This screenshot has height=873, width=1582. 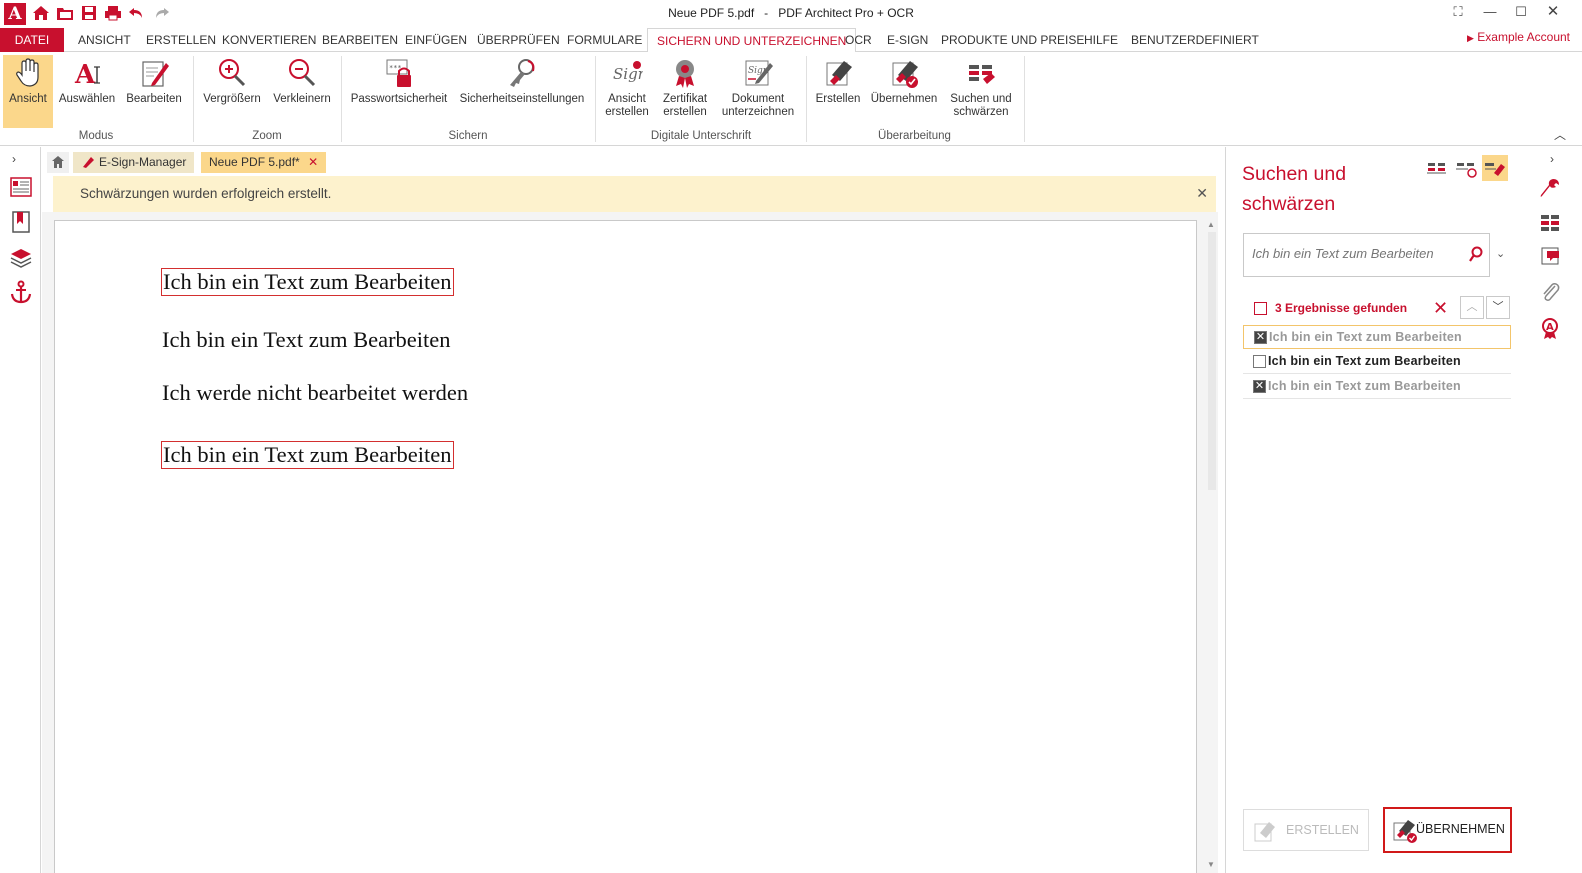 I want to click on security-settings-button: Sicherheitseinstellungen, so click(x=522, y=91).